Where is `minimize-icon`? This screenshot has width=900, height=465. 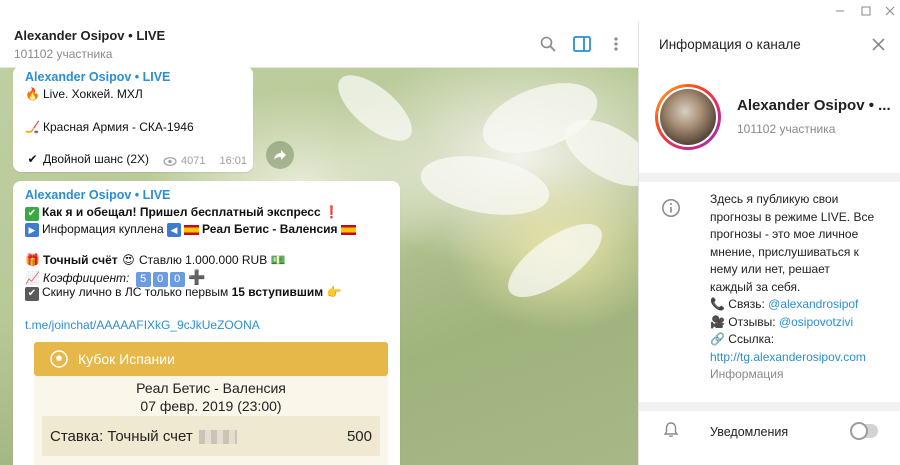
minimize-icon is located at coordinates (840, 11).